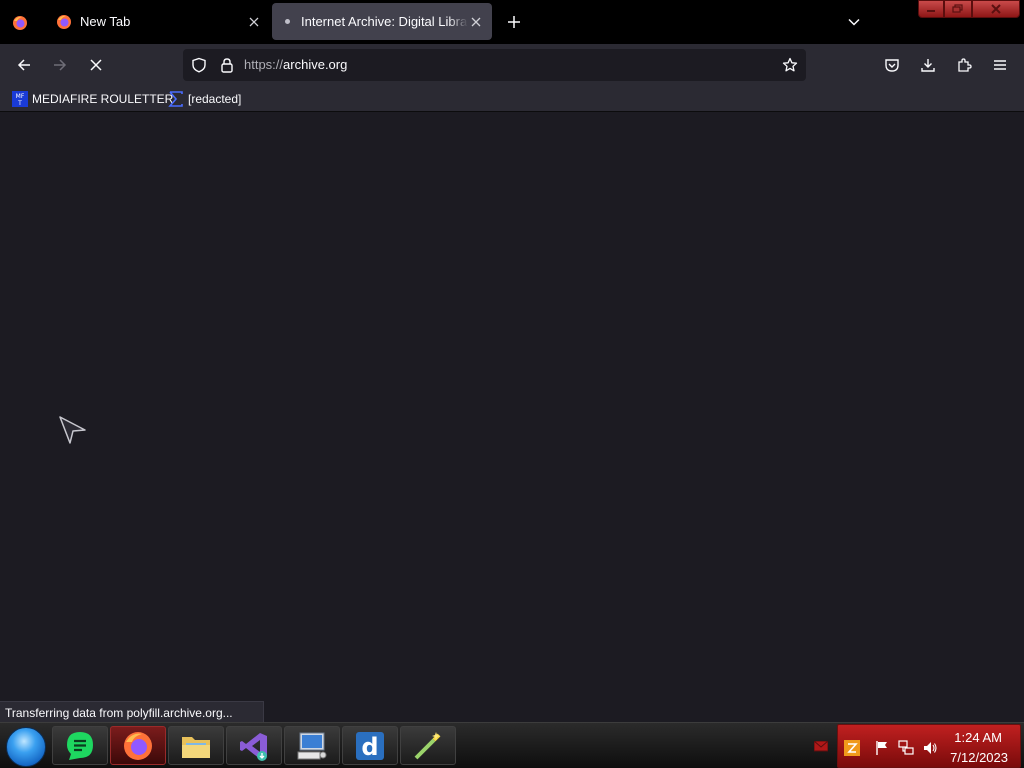  I want to click on pocket-button, so click(892, 65).